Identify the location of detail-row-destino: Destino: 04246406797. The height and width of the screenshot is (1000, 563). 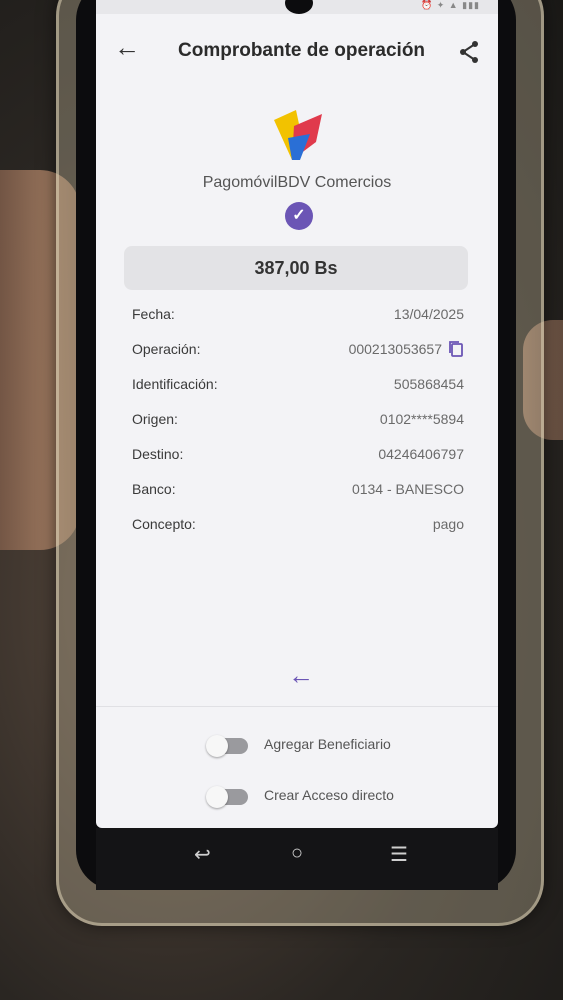
(298, 463).